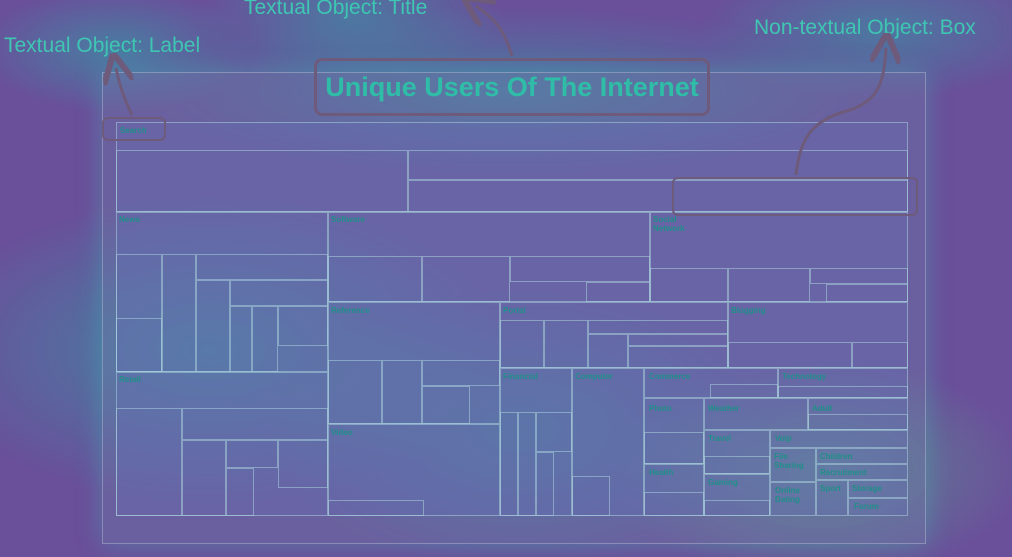 The width and height of the screenshot is (1012, 557). Describe the element at coordinates (124, 92) in the screenshot. I see `arrow-label` at that location.